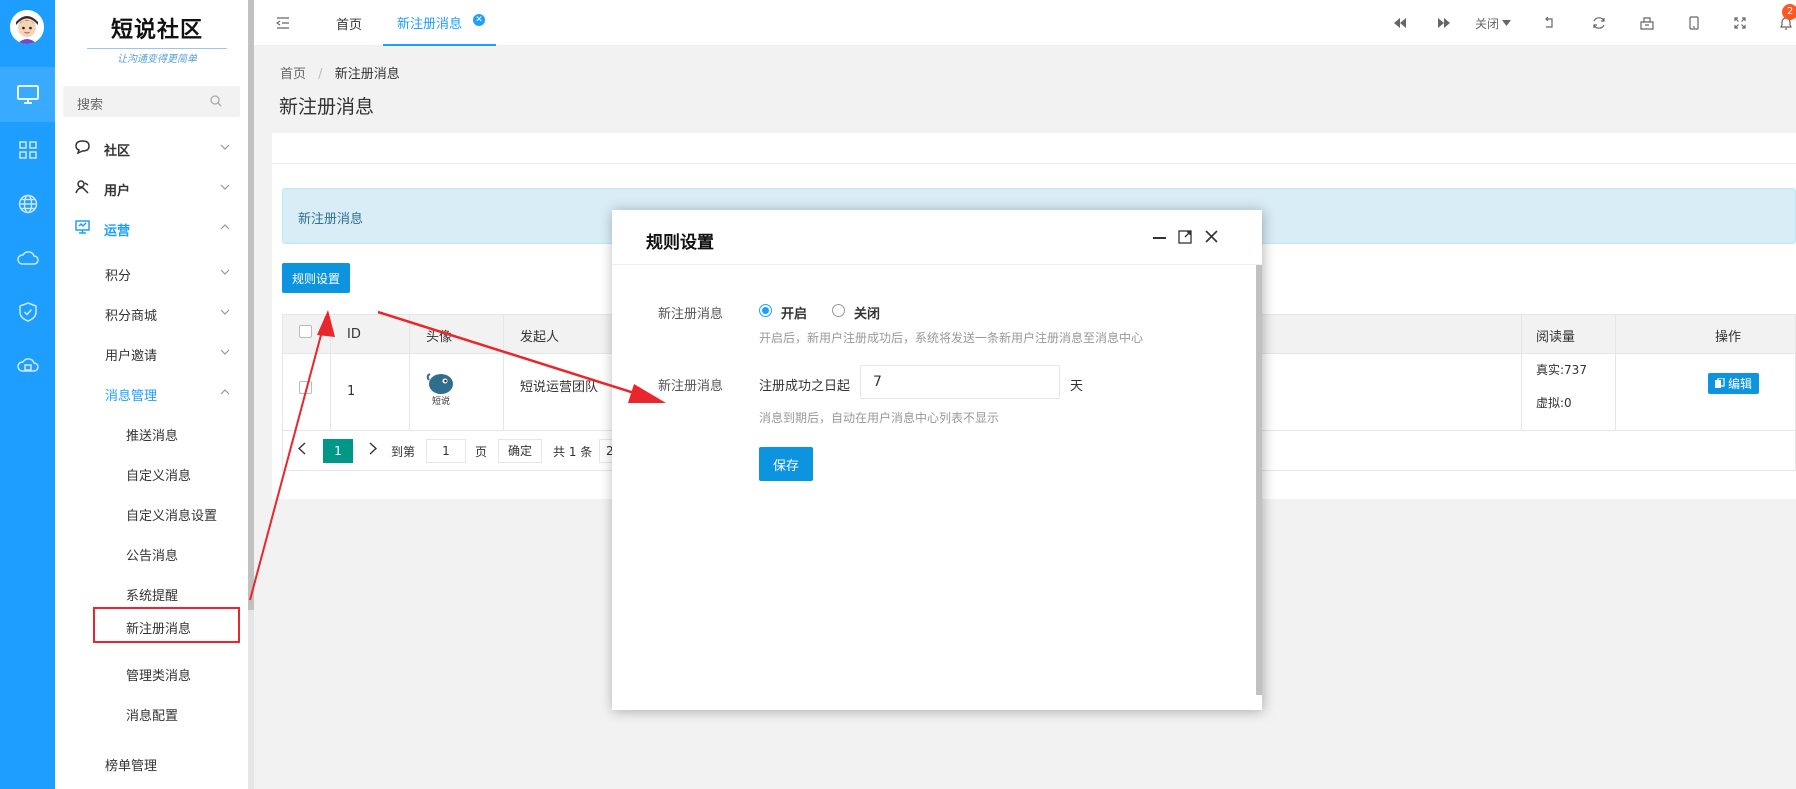  I want to click on cloud-server-icon, so click(27, 365).